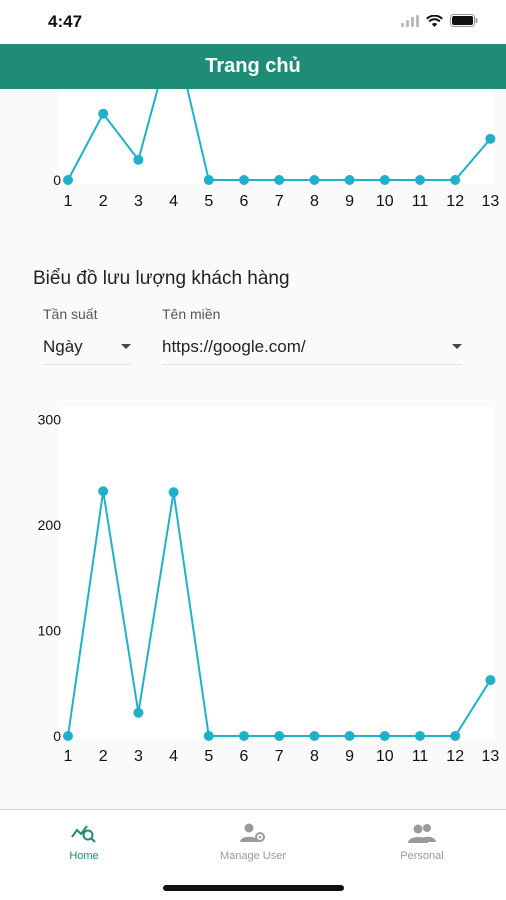  I want to click on chart-plot-area, so click(276, 136).